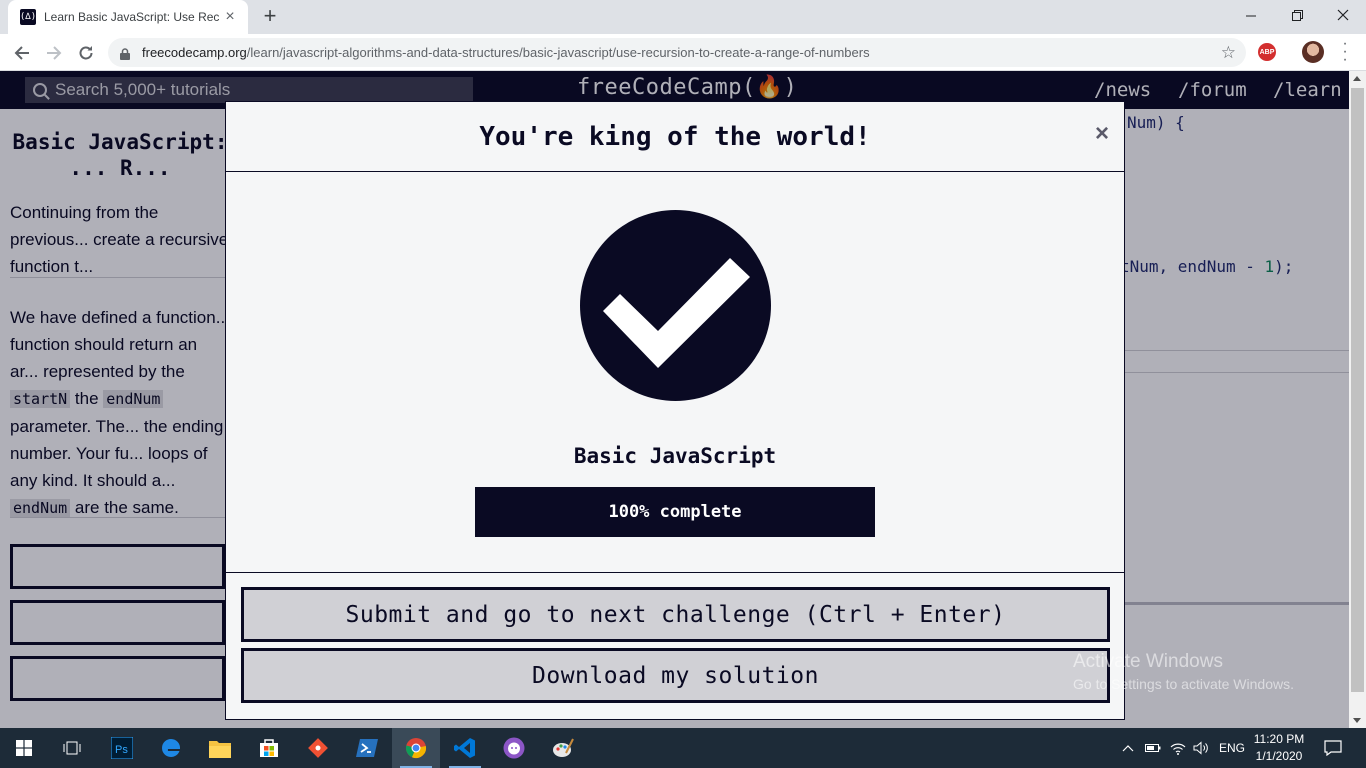  What do you see at coordinates (465, 748) in the screenshot?
I see `vscode-icon` at bounding box center [465, 748].